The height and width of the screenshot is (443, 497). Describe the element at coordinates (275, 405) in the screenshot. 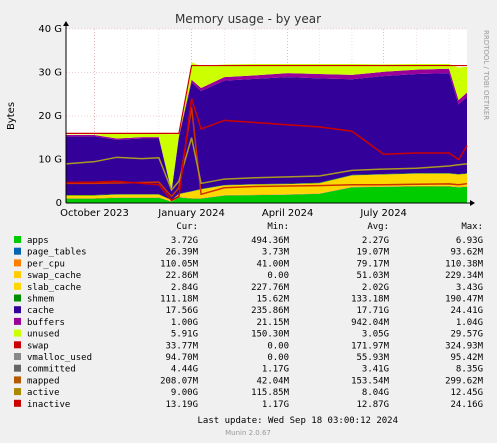

I see `legend-min-inactive: 1.17G` at that location.